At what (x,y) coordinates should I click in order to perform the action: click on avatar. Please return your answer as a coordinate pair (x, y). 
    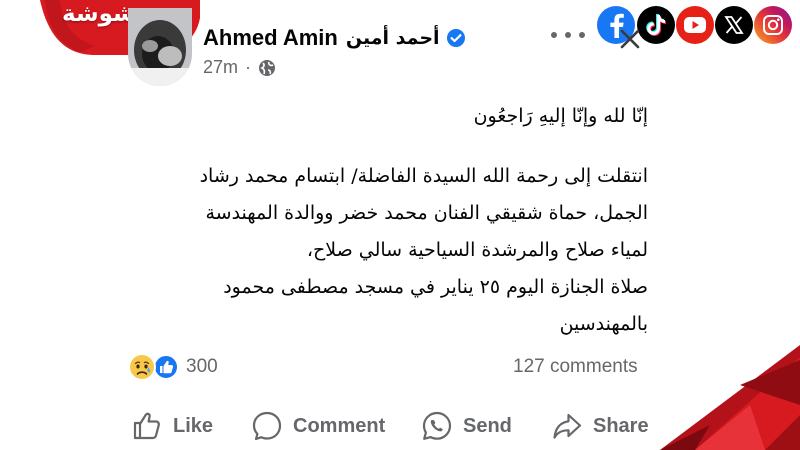
    Looking at the image, I should click on (160, 47).